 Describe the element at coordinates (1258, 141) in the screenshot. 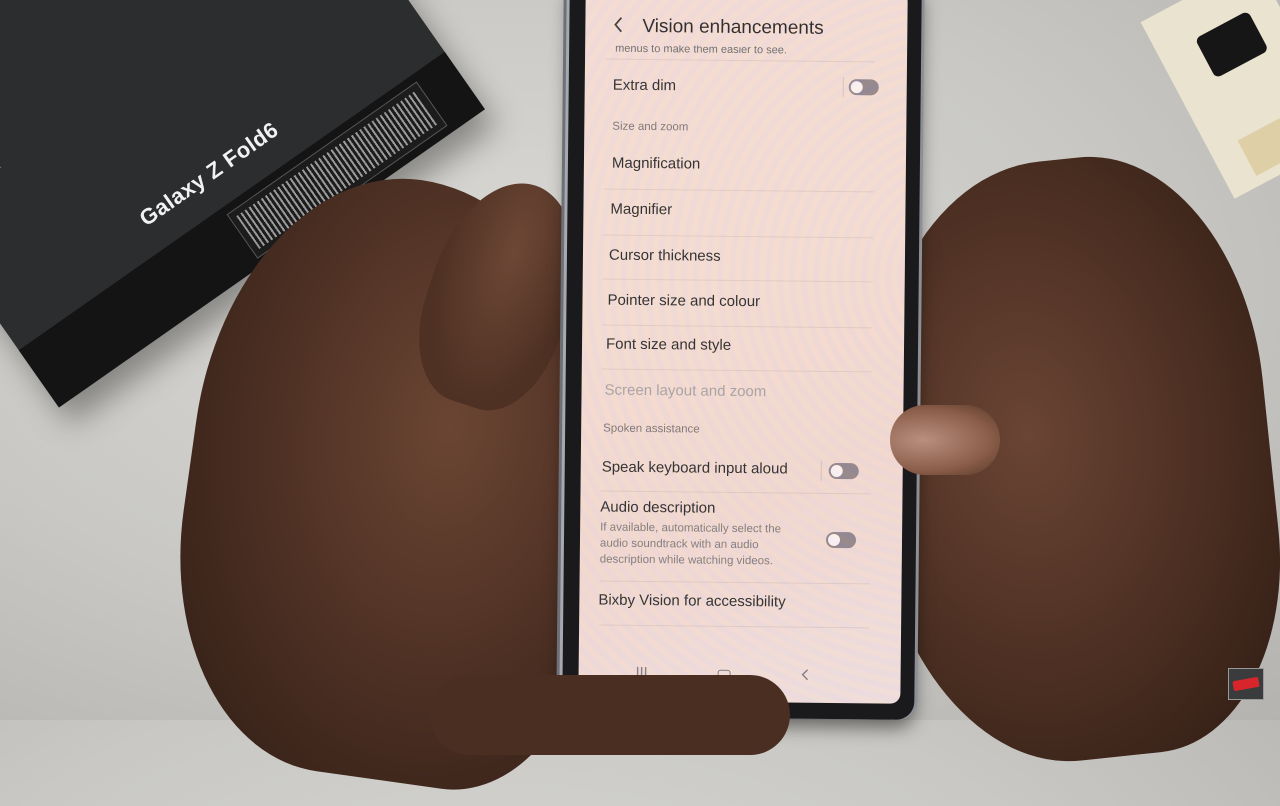

I see `wood-block` at that location.